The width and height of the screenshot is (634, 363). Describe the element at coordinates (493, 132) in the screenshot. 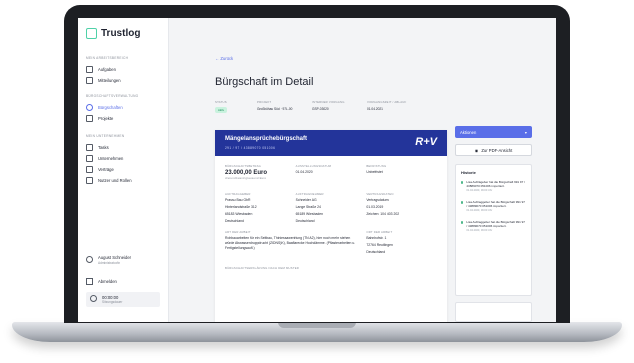

I see `actions-dropdown: Aktionen ▾` at that location.